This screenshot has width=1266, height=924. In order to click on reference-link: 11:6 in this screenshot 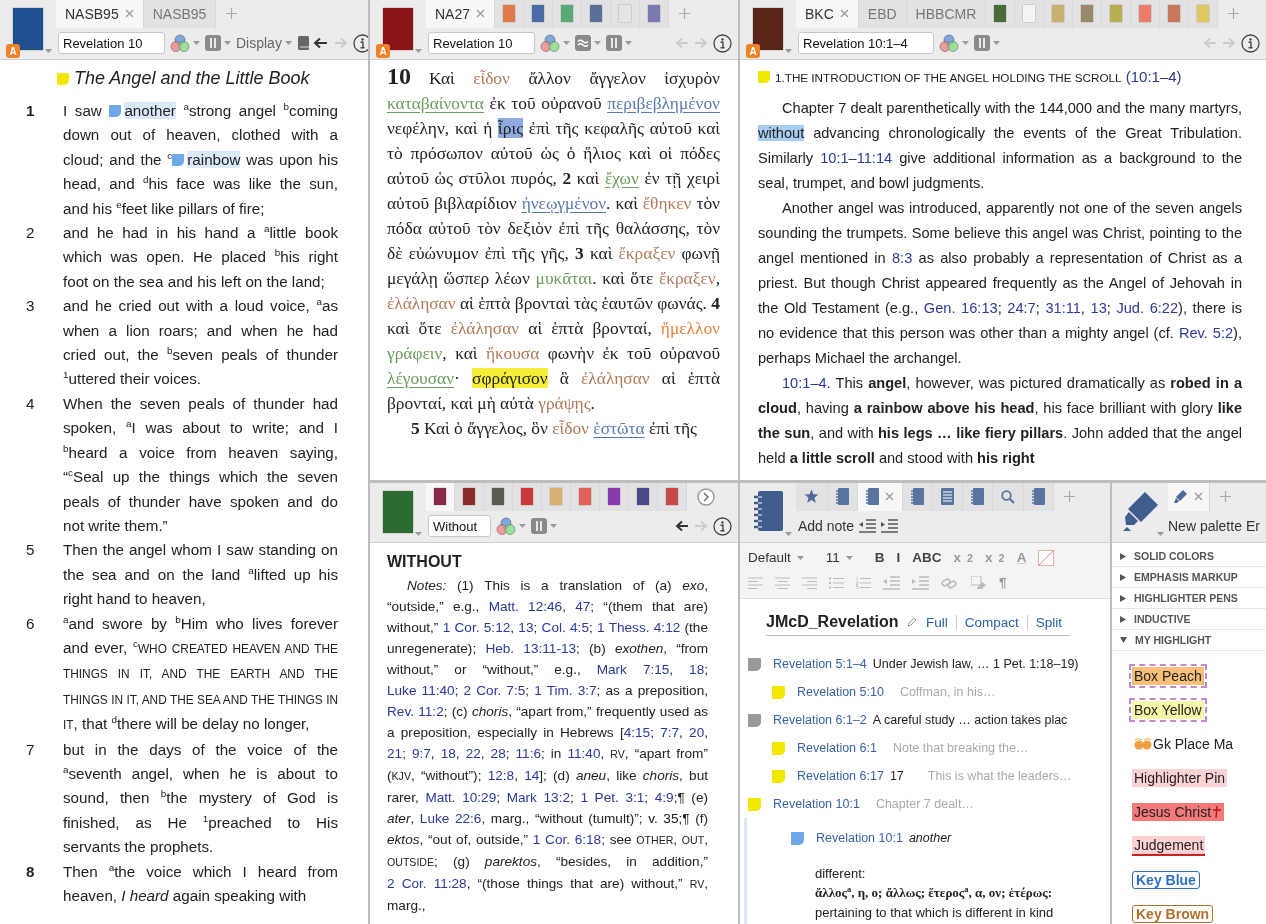, I will do `click(528, 753)`.